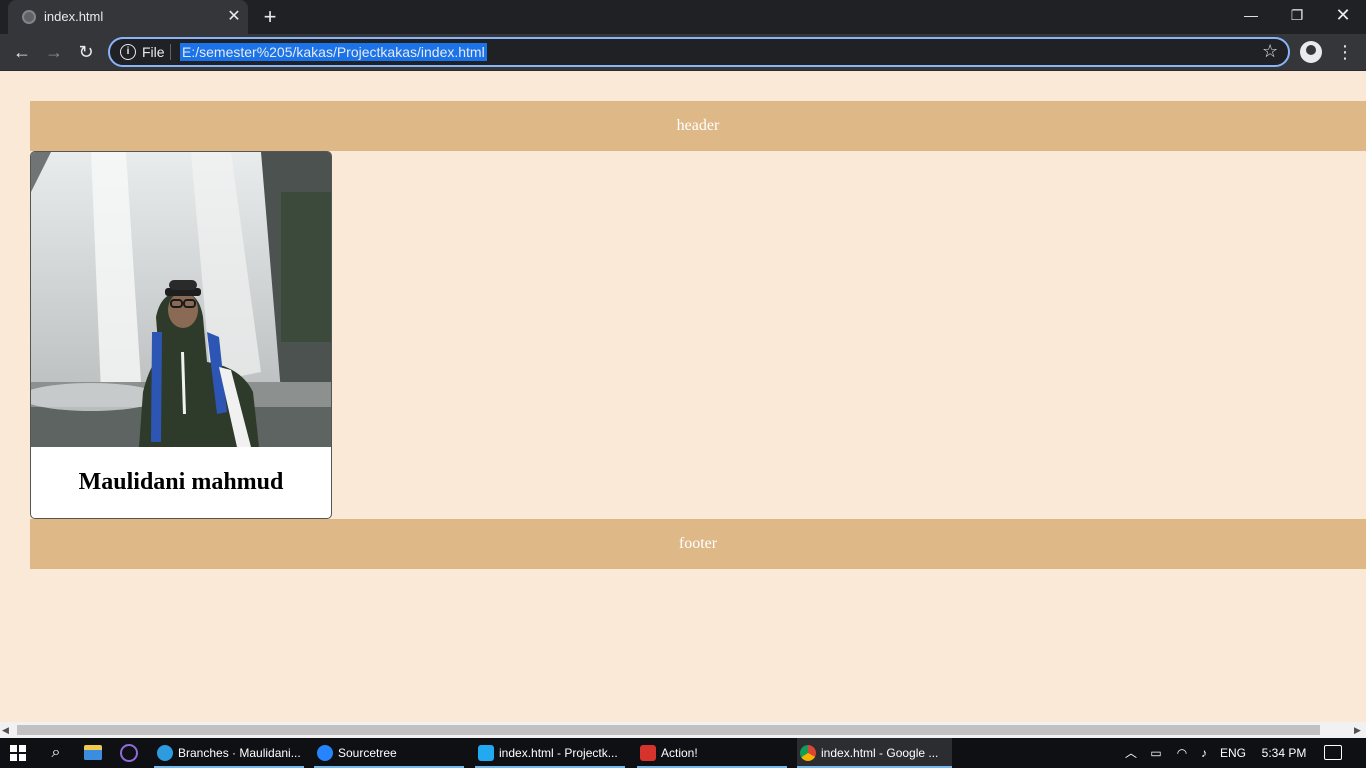 Image resolution: width=1366 pixels, height=768 pixels. I want to click on volume-icon: ♪, so click(1204, 753).